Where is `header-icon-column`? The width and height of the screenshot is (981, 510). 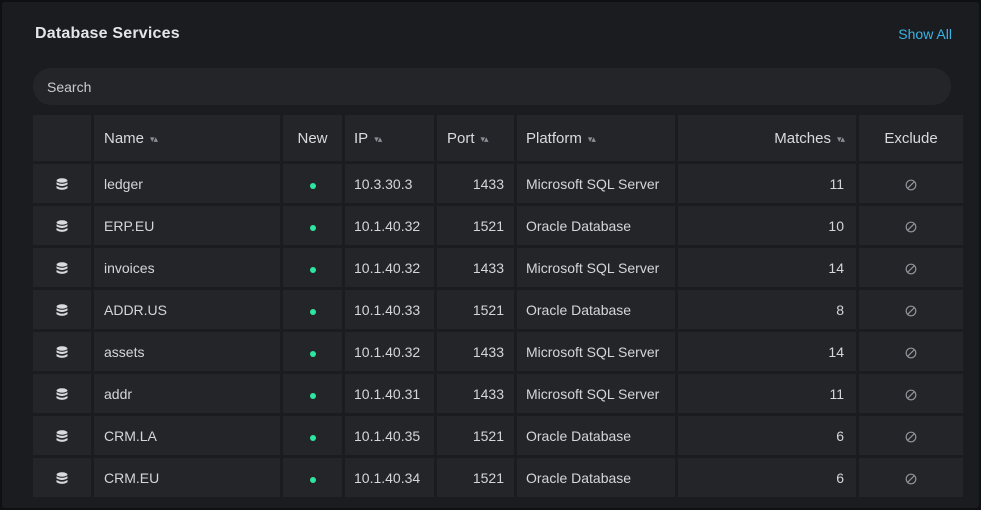 header-icon-column is located at coordinates (62, 138).